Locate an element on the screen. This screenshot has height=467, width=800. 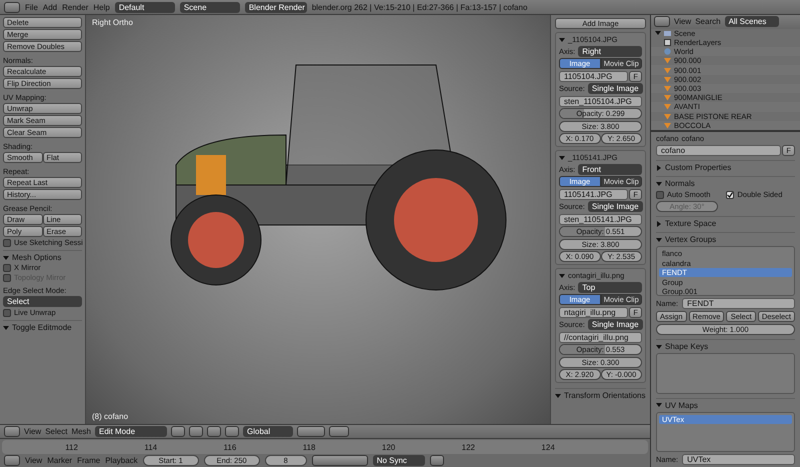
panel-title: Toggle Editmode is located at coordinates (42, 327).